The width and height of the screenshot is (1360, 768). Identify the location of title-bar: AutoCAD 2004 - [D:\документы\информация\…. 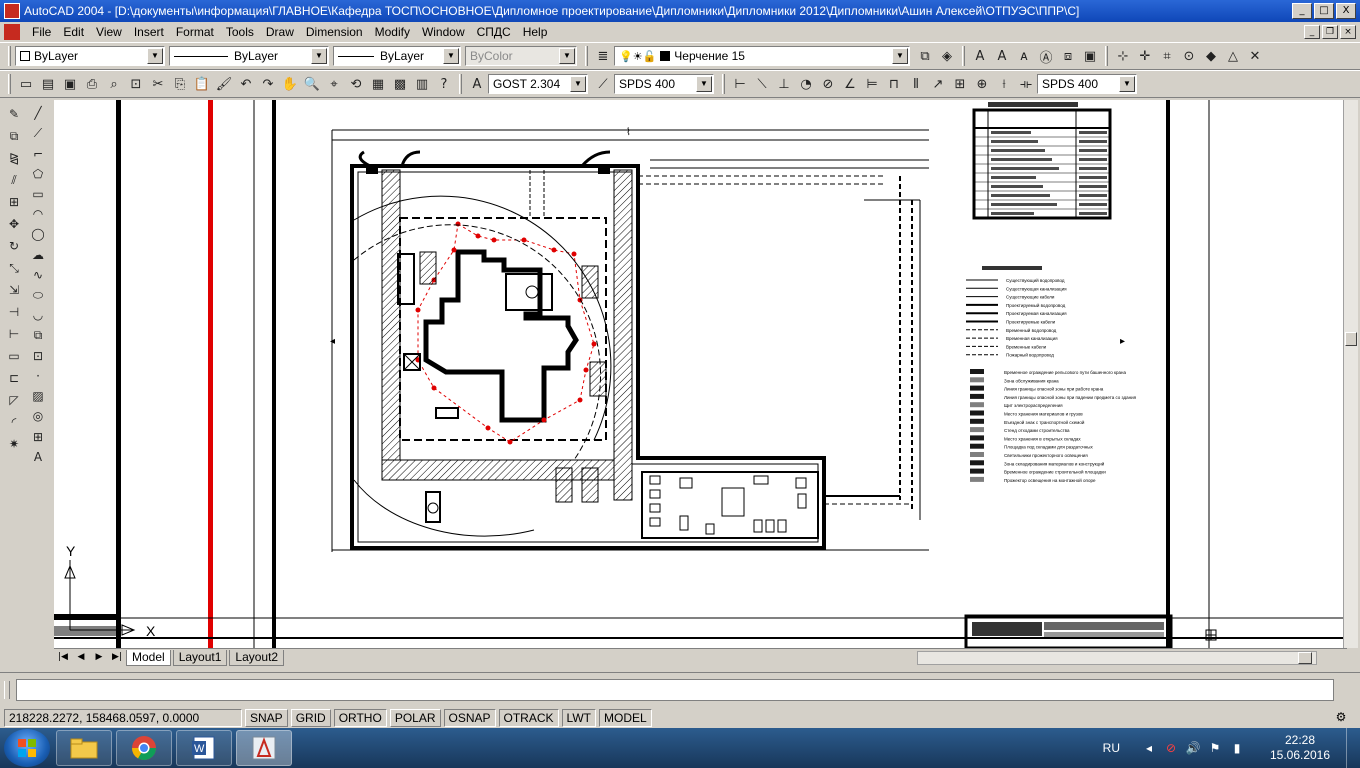
(680, 11).